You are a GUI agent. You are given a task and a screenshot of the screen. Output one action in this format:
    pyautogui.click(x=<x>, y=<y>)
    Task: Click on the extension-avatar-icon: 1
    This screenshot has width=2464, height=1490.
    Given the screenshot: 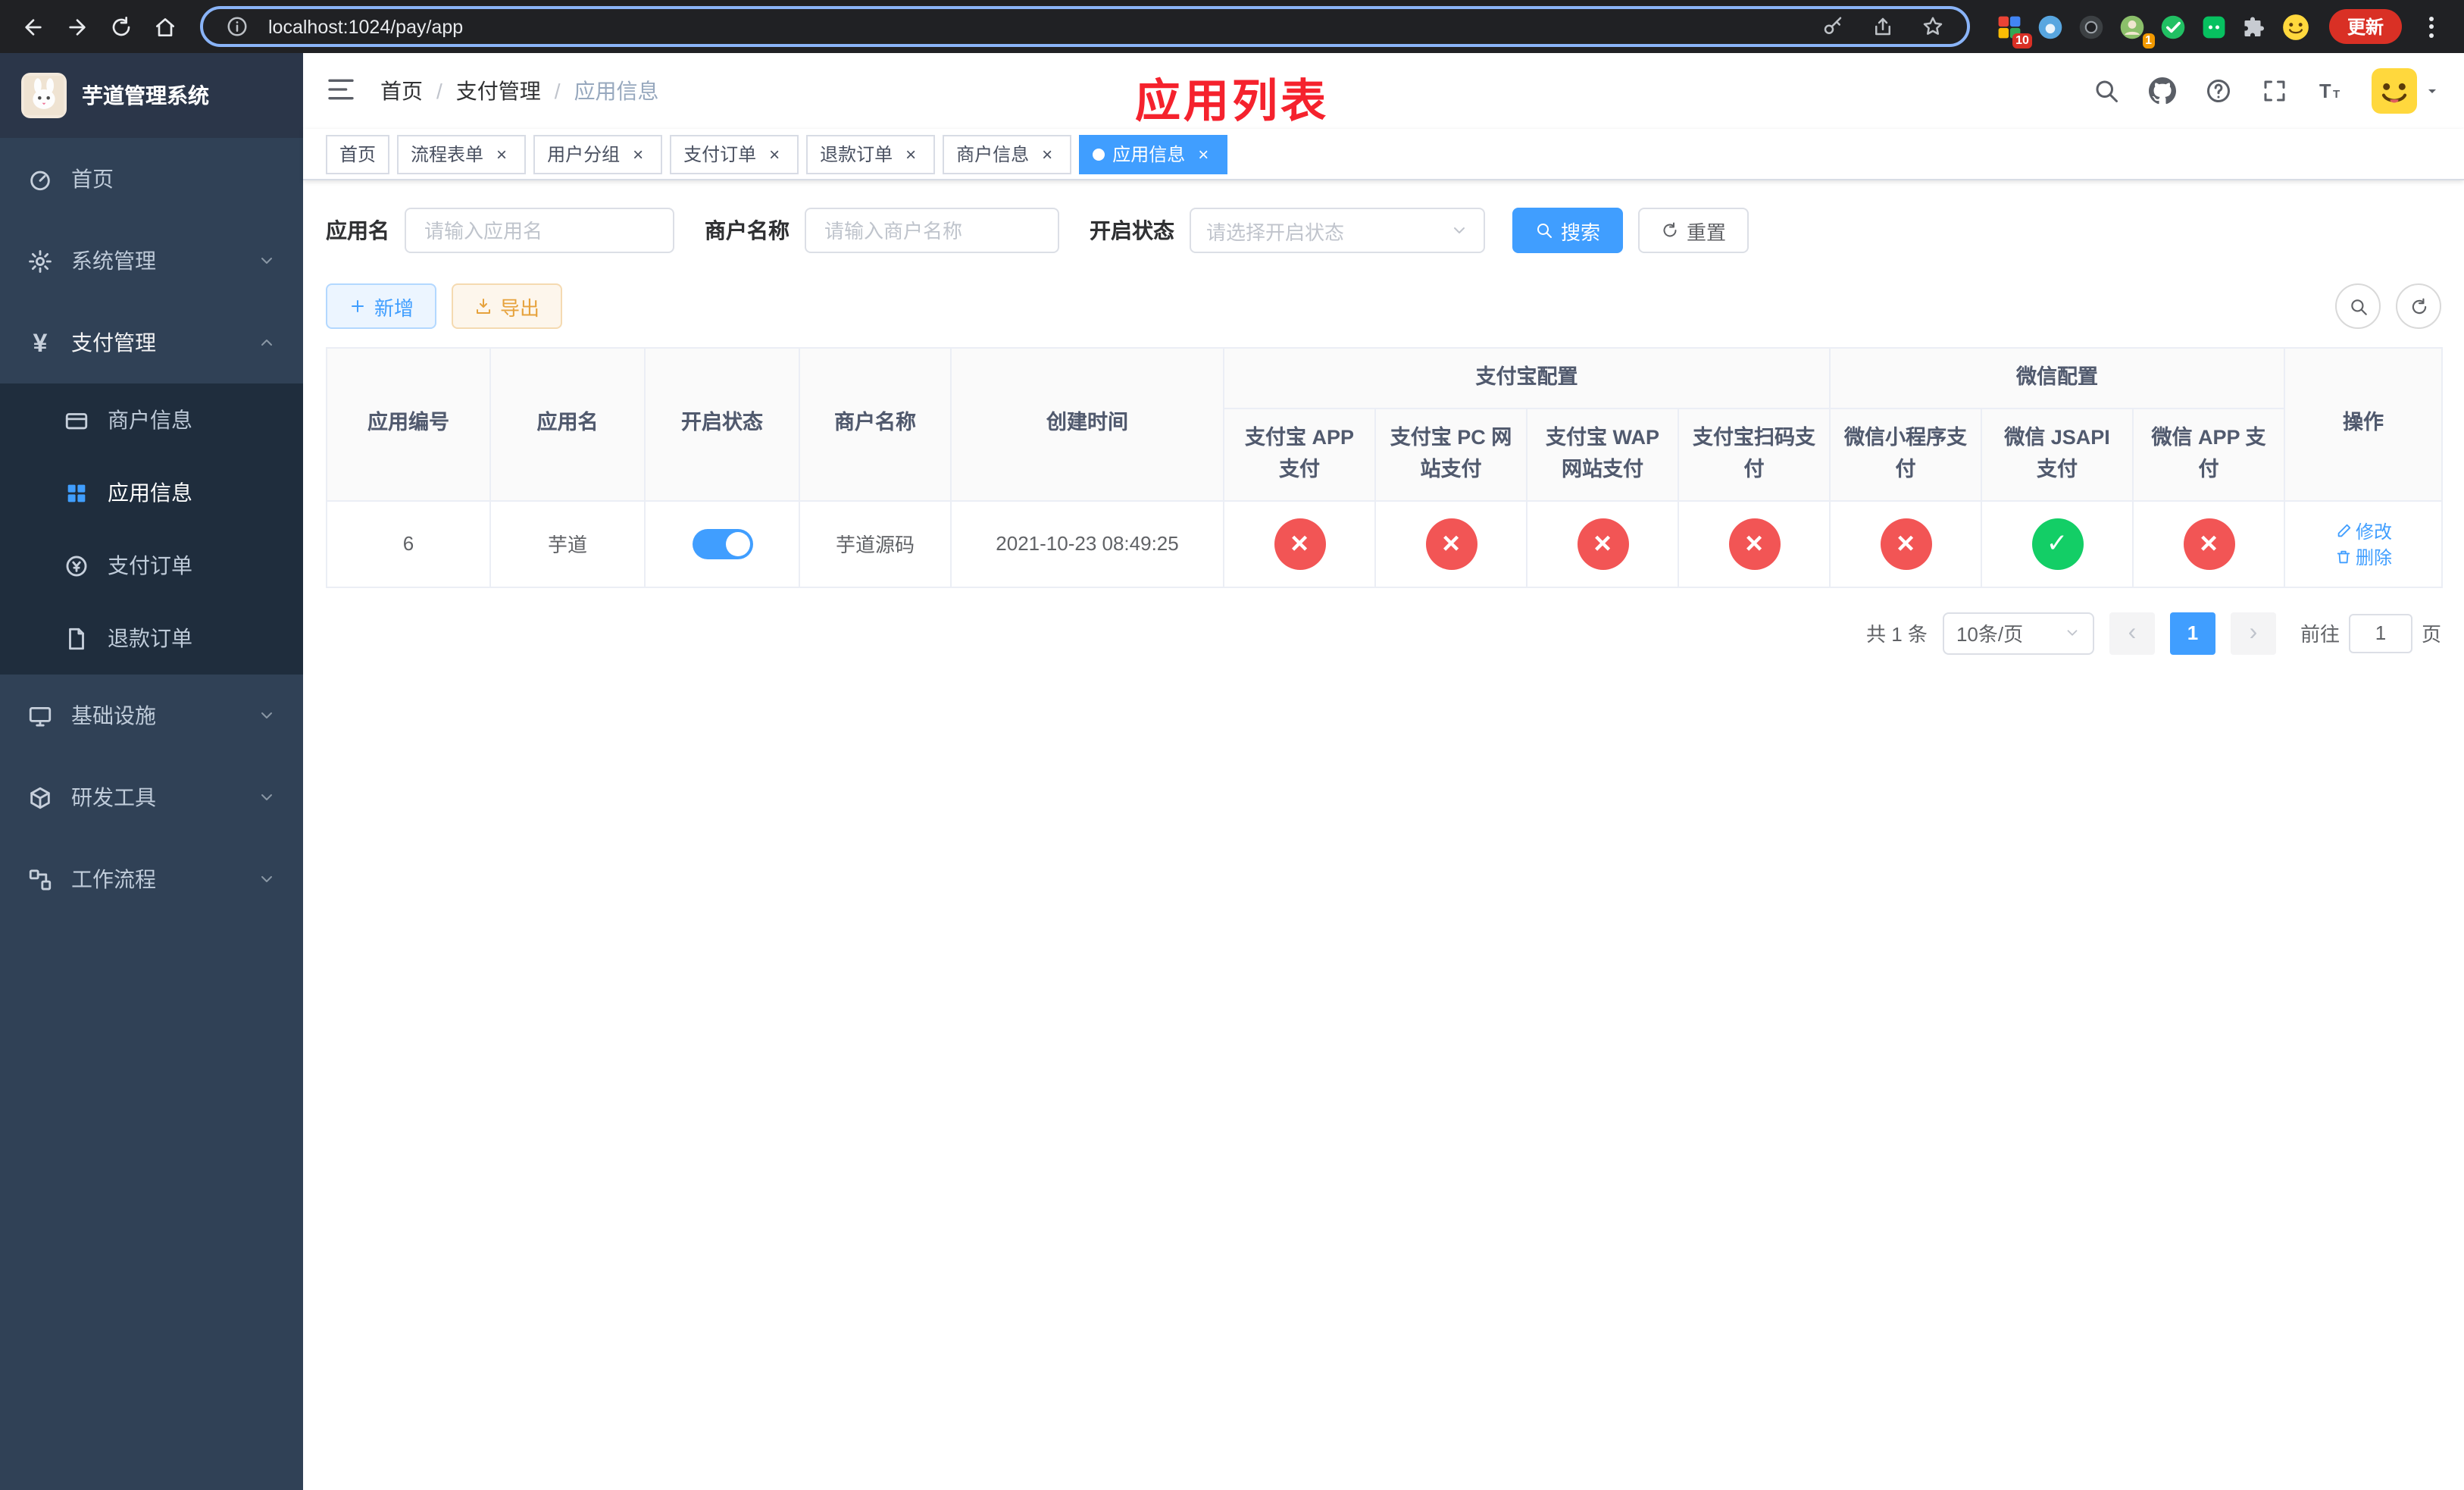 What is the action you would take?
    pyautogui.click(x=2136, y=29)
    